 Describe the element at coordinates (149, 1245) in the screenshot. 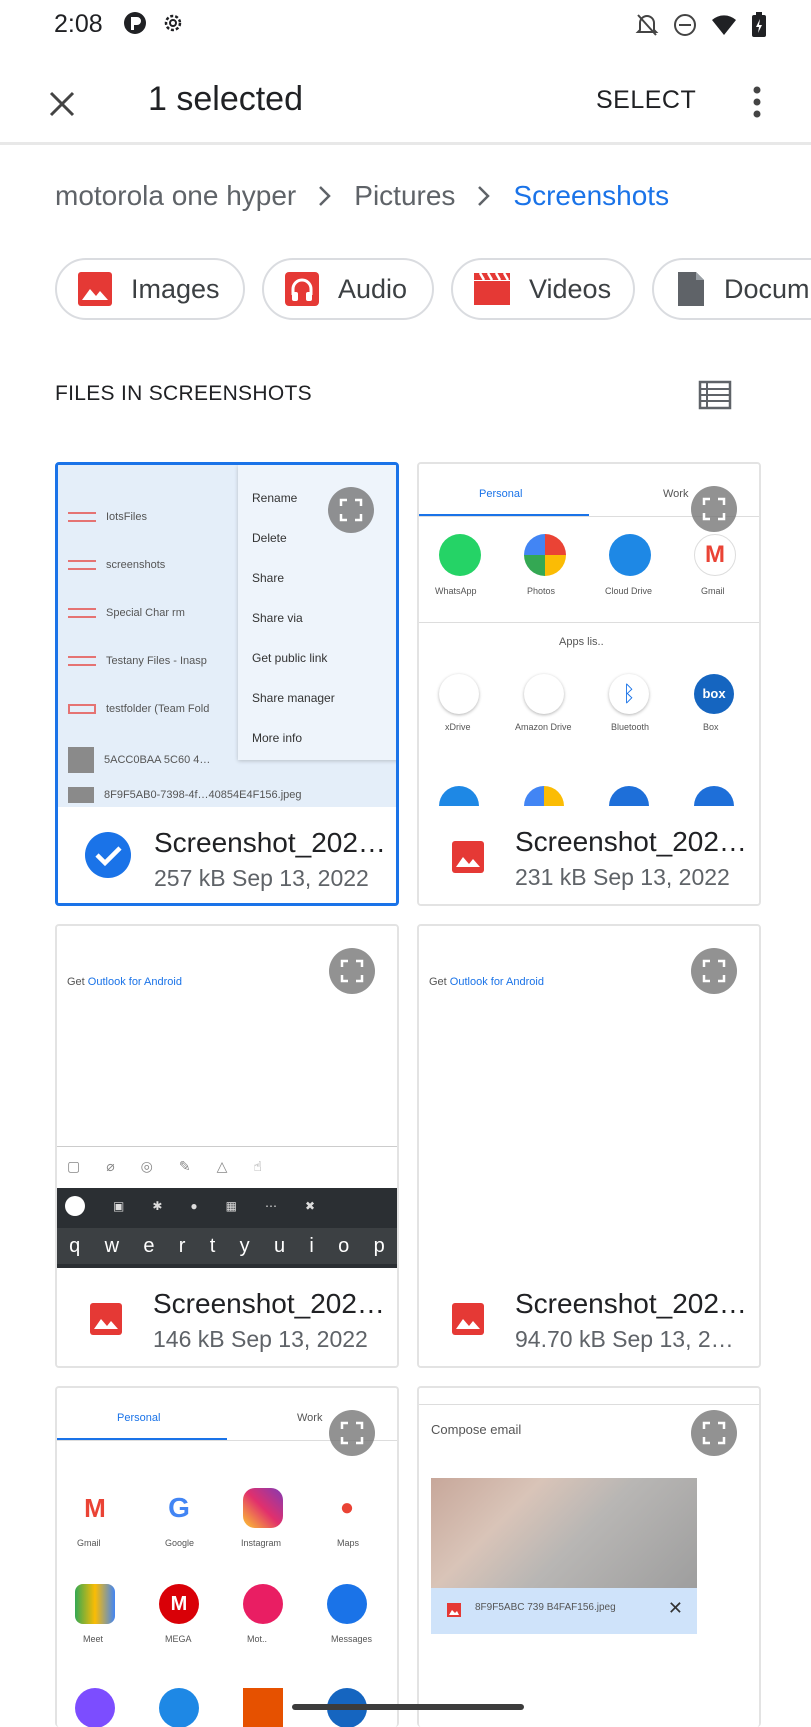

I see `key: e` at that location.